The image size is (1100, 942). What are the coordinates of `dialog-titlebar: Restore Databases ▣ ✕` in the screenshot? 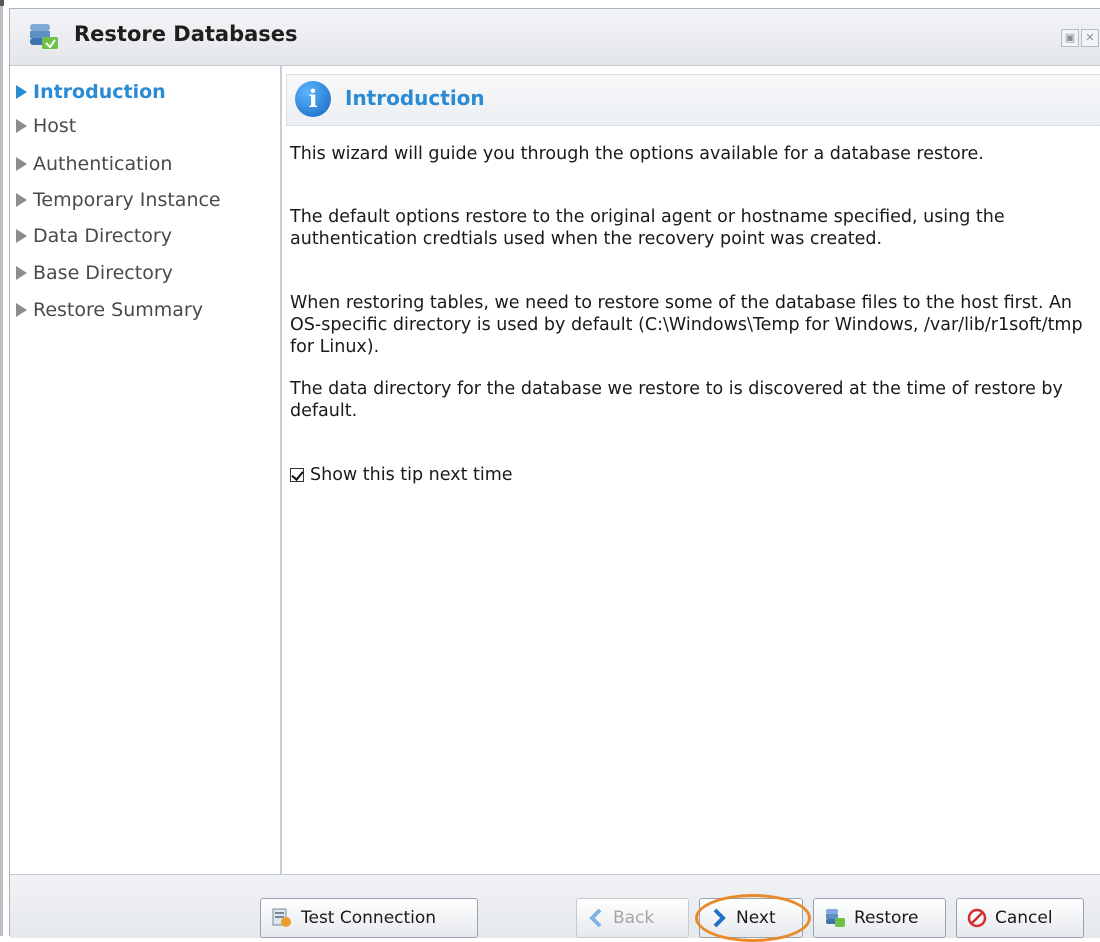 It's located at (555, 37).